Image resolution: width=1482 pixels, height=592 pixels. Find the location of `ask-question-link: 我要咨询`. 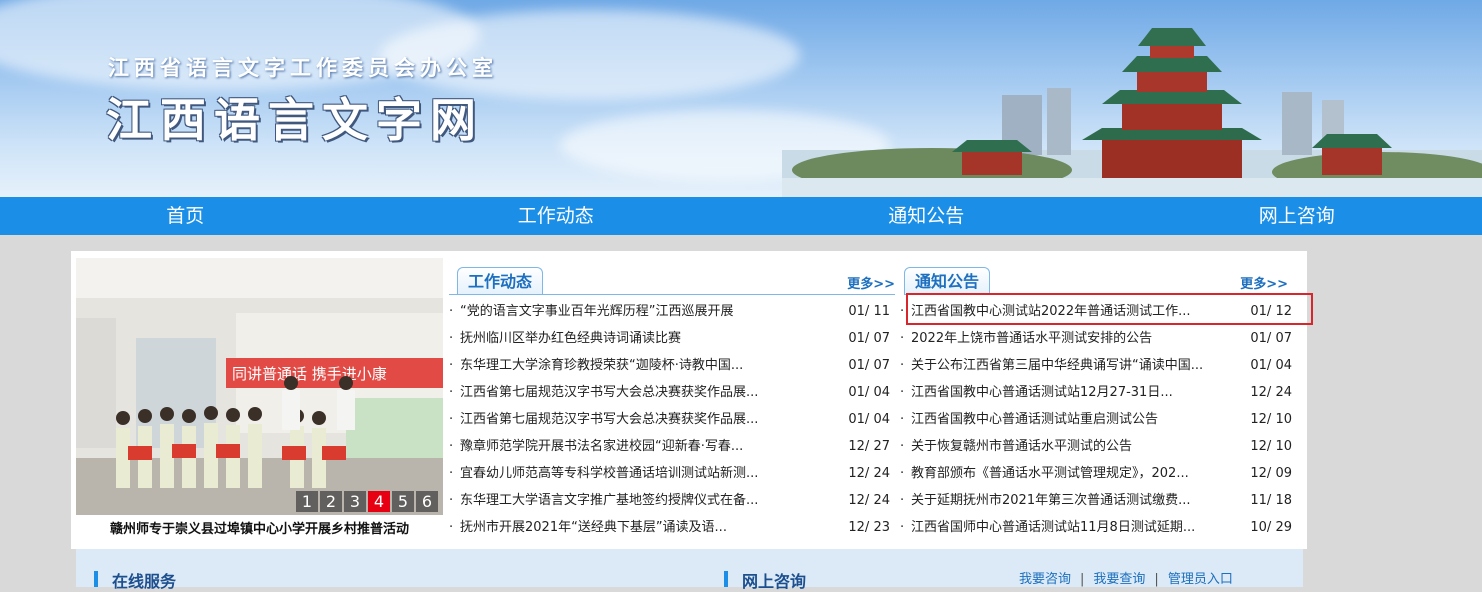

ask-question-link: 我要咨询 is located at coordinates (1045, 579).